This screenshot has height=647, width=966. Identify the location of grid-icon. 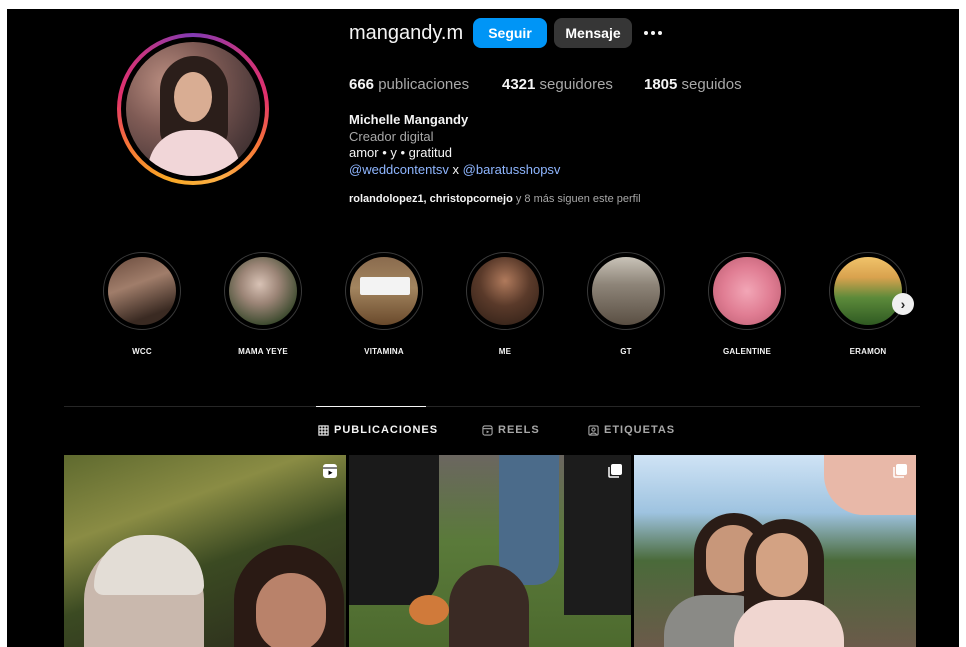
(323, 430).